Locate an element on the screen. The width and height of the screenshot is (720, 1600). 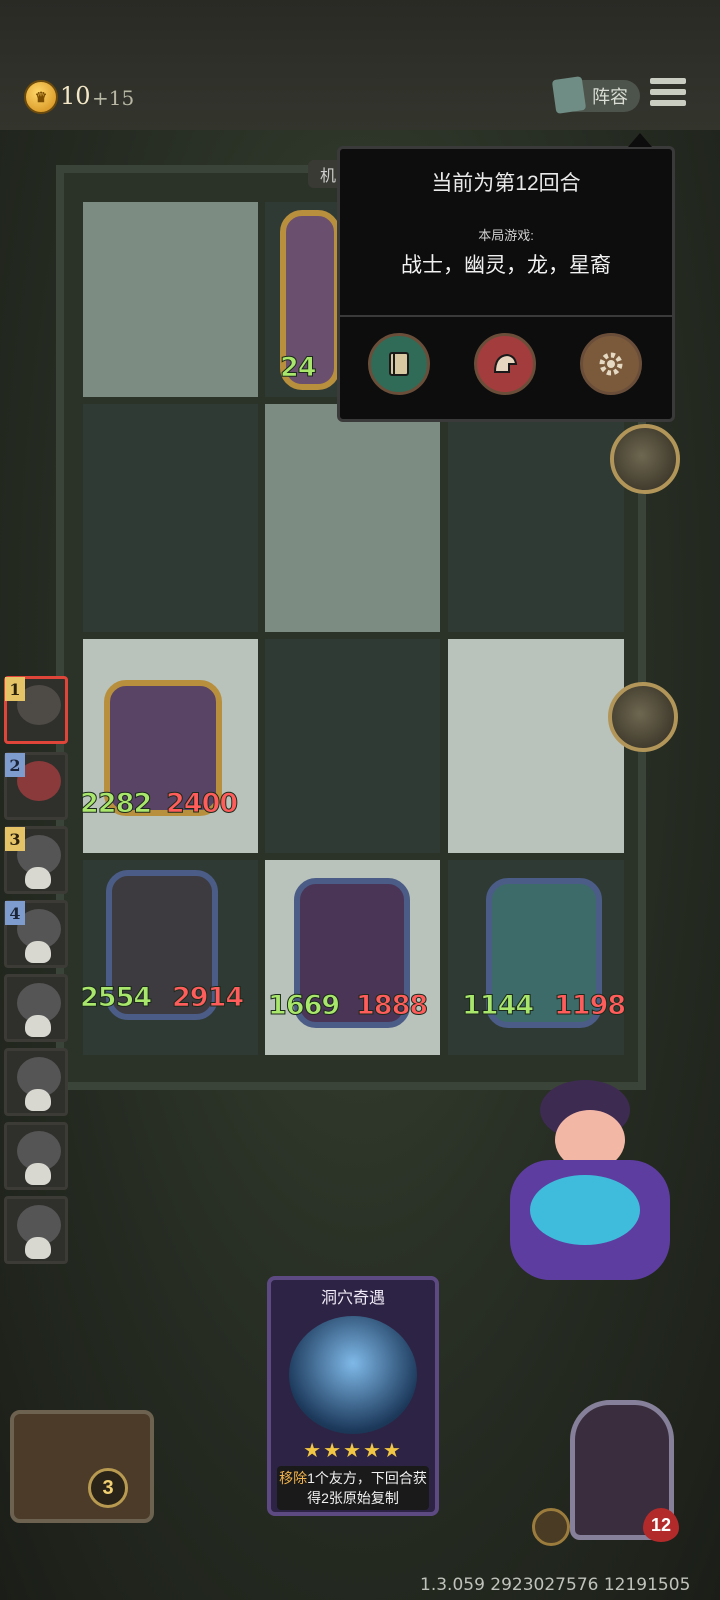
card-description: 移除1个友方，下回合获得2张原始复制 is located at coordinates (353, 1488).